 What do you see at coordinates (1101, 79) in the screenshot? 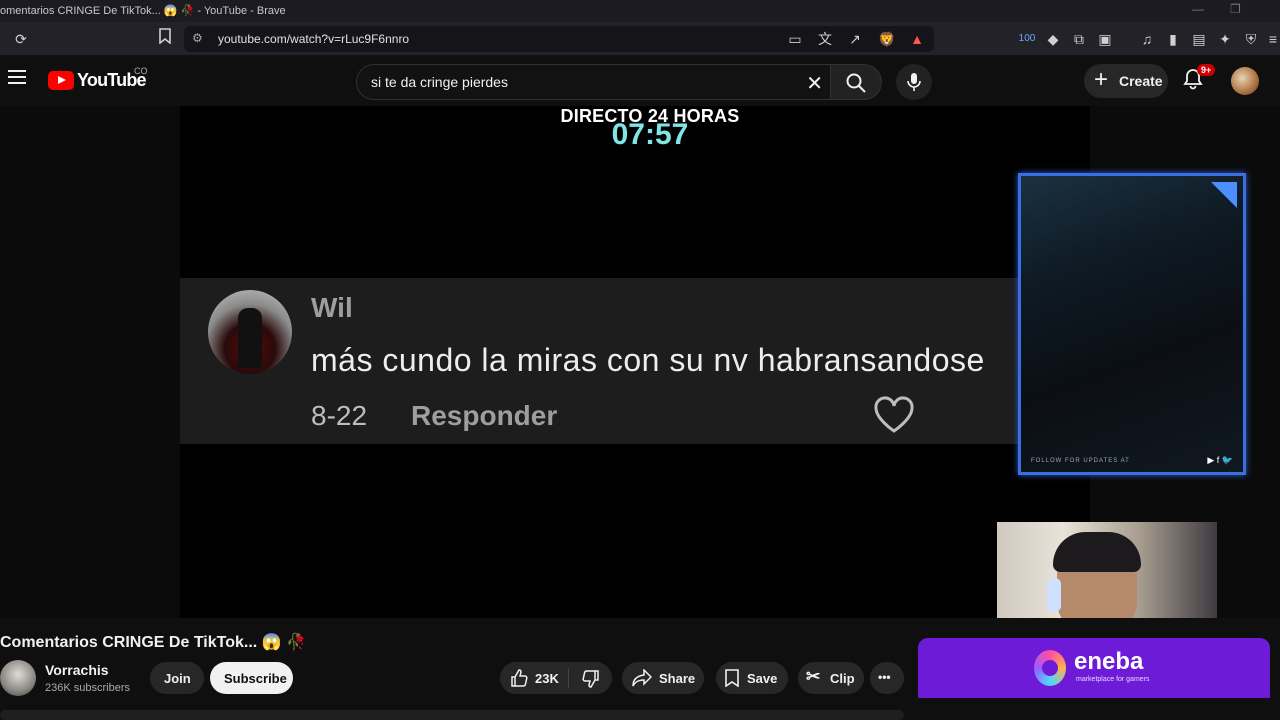
I see `plus-icon: +` at bounding box center [1101, 79].